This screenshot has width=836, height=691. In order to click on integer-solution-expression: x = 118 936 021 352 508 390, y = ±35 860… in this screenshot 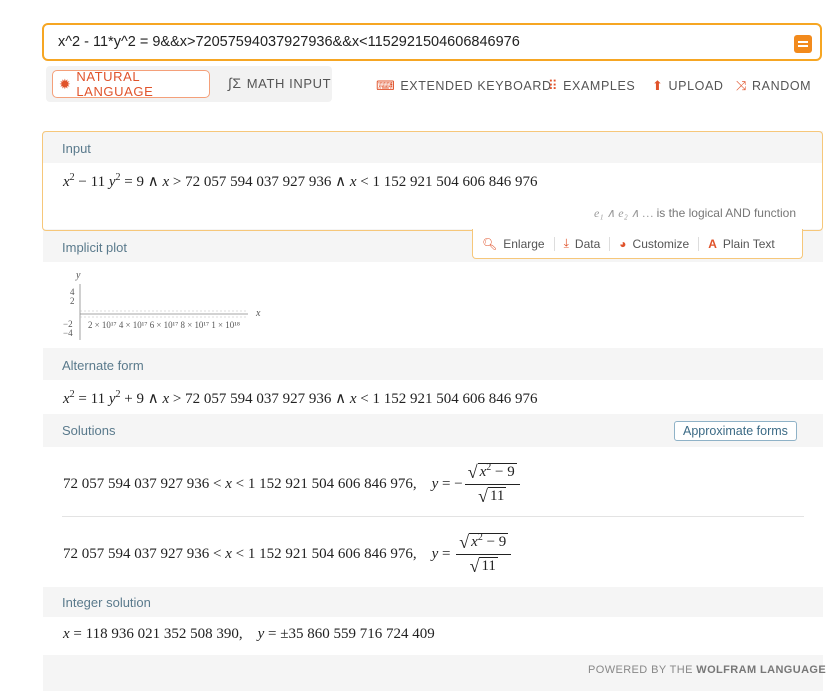, I will do `click(249, 634)`.